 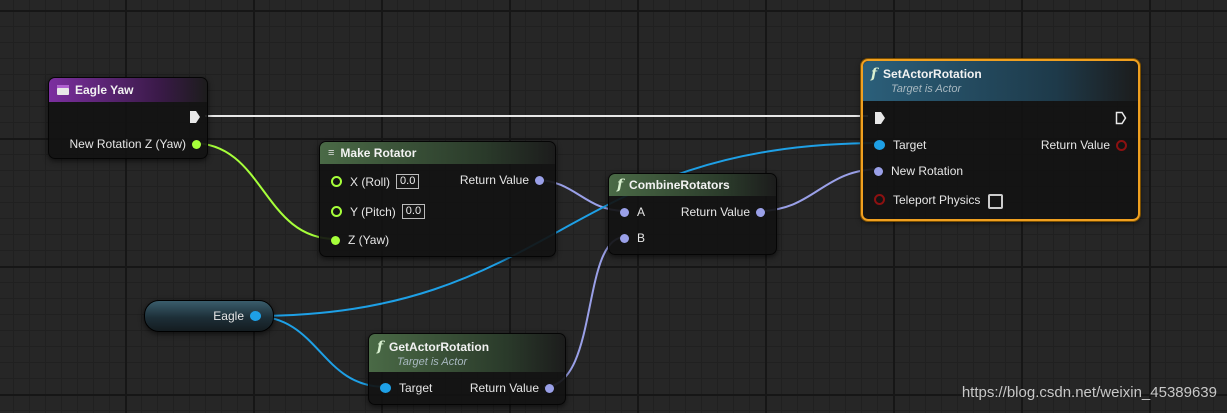 I want to click on make-rotator-return-label: Return Value, so click(x=494, y=180).